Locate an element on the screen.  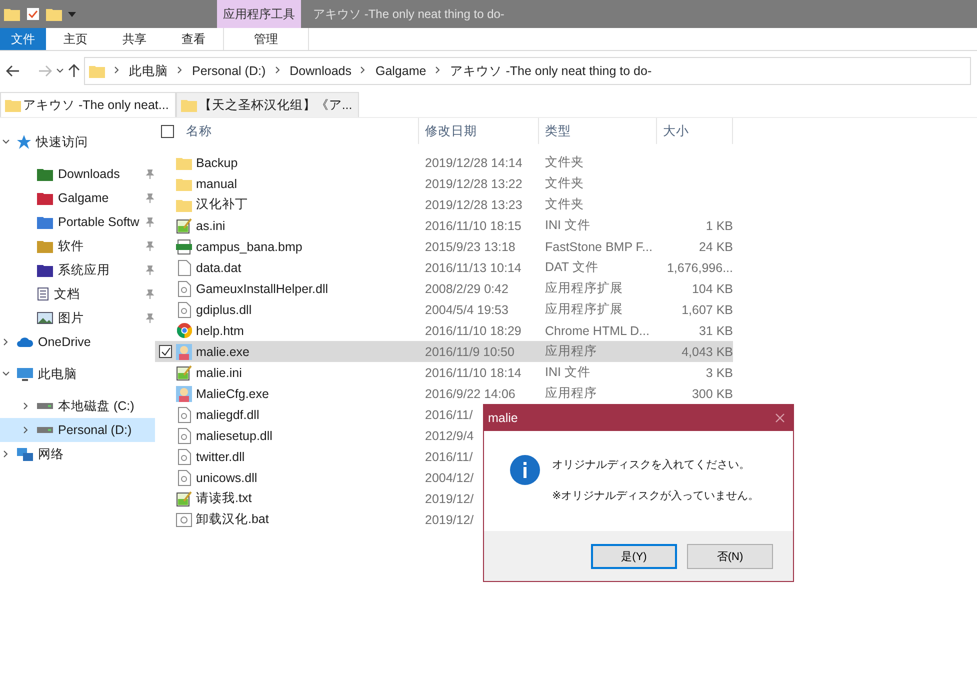
file-row: GameuxInstallHelper.dll 2008/2/29 0:42 应用程序扩展 104 KB is located at coordinates (444, 288).